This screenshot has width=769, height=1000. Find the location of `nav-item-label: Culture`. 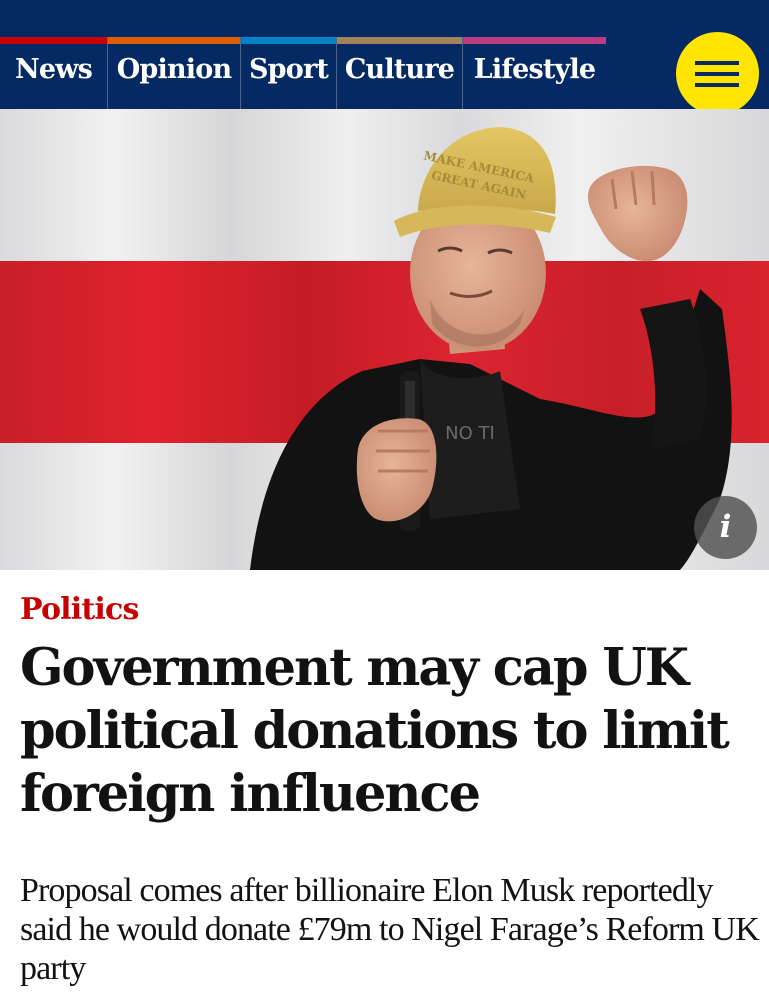

nav-item-label: Culture is located at coordinates (399, 69).